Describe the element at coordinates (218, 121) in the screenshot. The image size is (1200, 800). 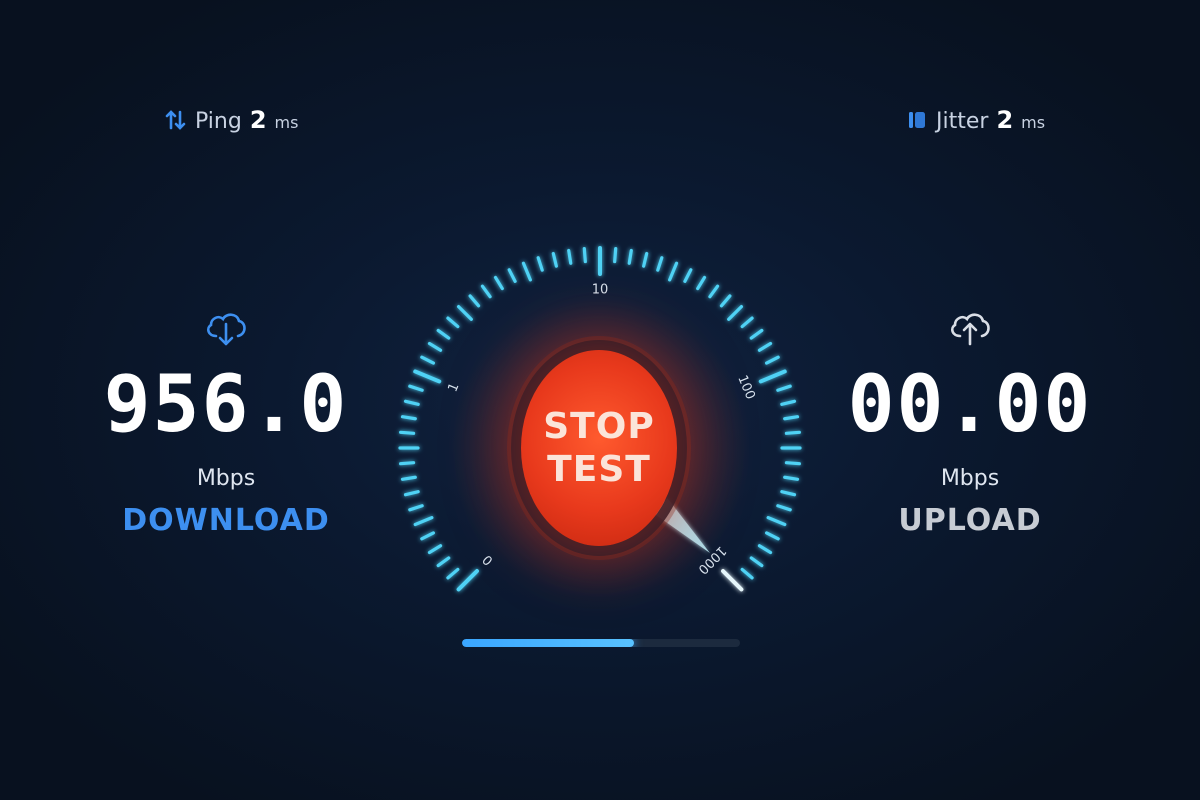
I see `ping-label: Ping` at that location.